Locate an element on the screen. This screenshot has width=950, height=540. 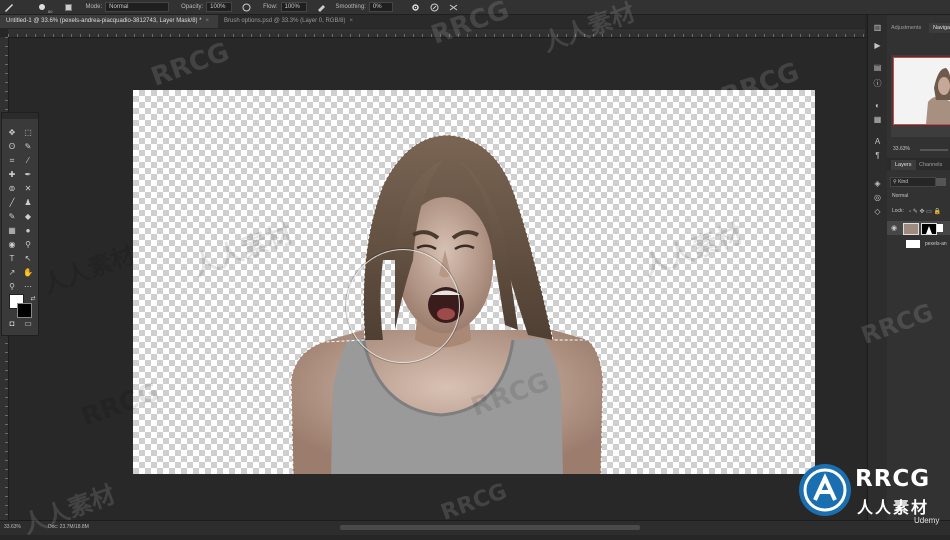
status-zoom: 33.63% is located at coordinates (12, 527).